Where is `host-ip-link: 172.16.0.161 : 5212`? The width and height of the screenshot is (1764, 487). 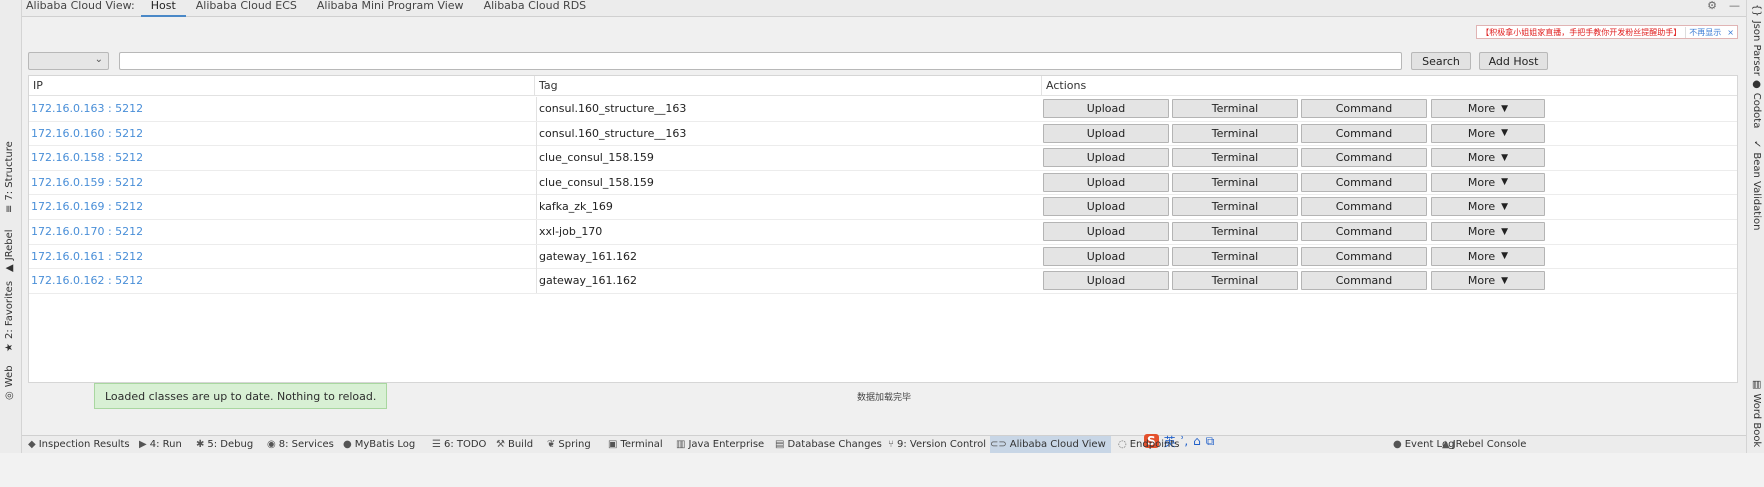
host-ip-link: 172.16.0.161 : 5212 is located at coordinates (87, 257).